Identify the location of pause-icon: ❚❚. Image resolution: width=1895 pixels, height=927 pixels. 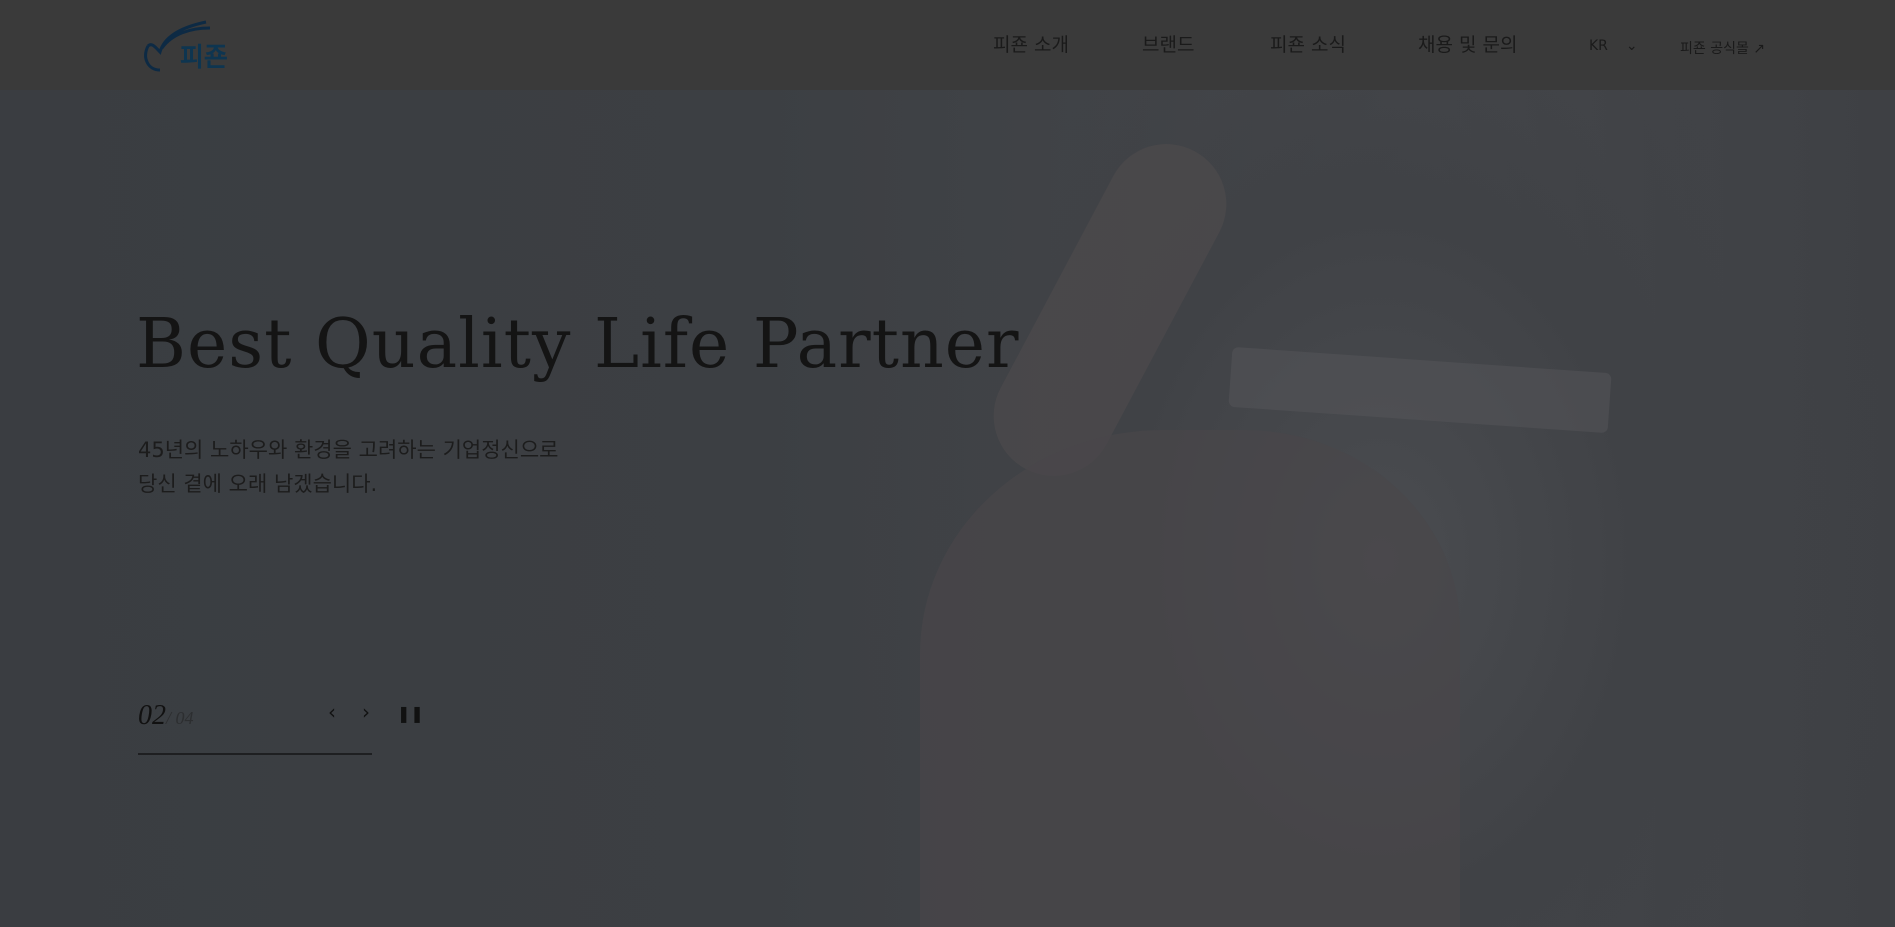
(410, 713).